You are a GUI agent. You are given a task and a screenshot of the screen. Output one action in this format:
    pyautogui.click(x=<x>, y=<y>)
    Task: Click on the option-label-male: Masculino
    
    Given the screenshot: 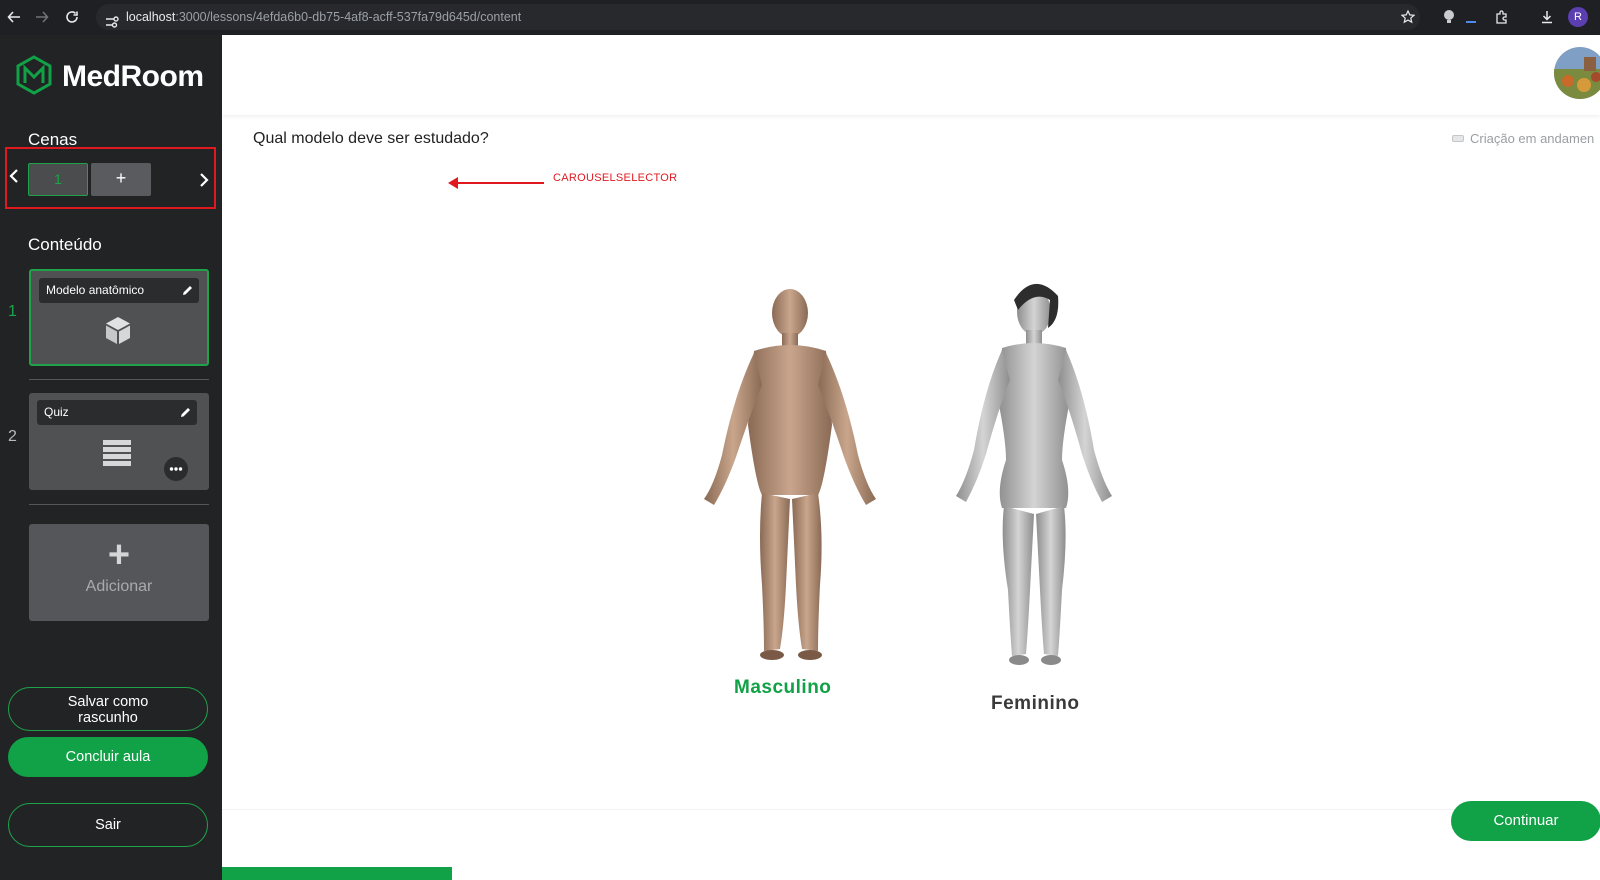 What is the action you would take?
    pyautogui.click(x=782, y=688)
    